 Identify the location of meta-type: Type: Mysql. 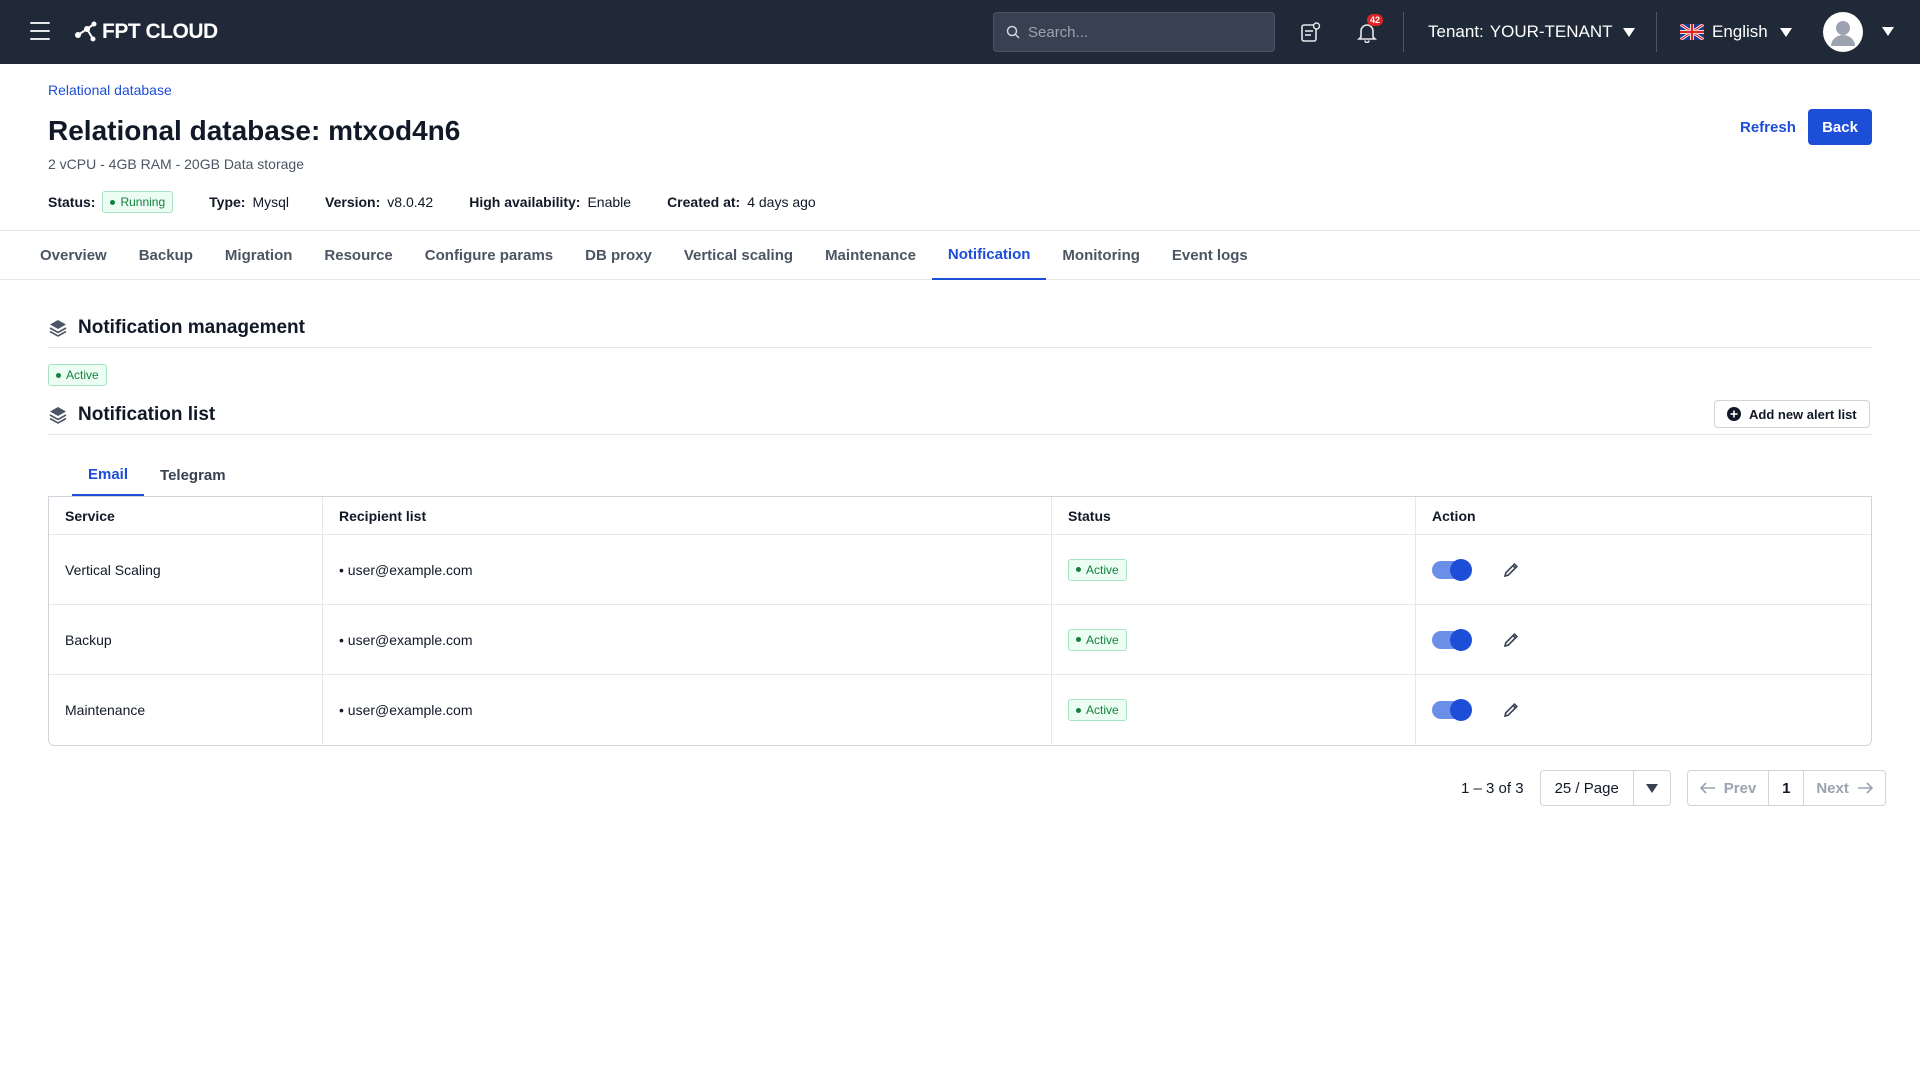
(249, 202).